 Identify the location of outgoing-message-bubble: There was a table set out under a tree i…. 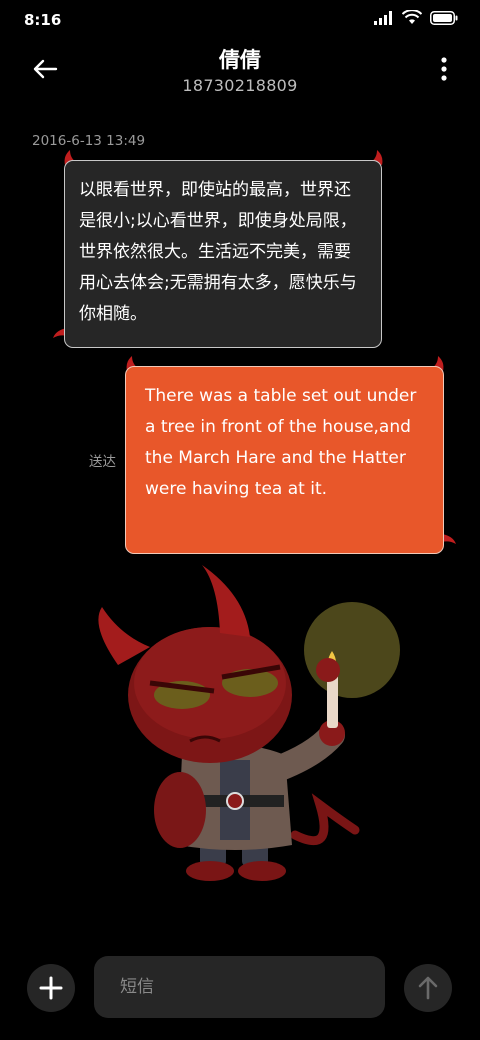
(284, 460).